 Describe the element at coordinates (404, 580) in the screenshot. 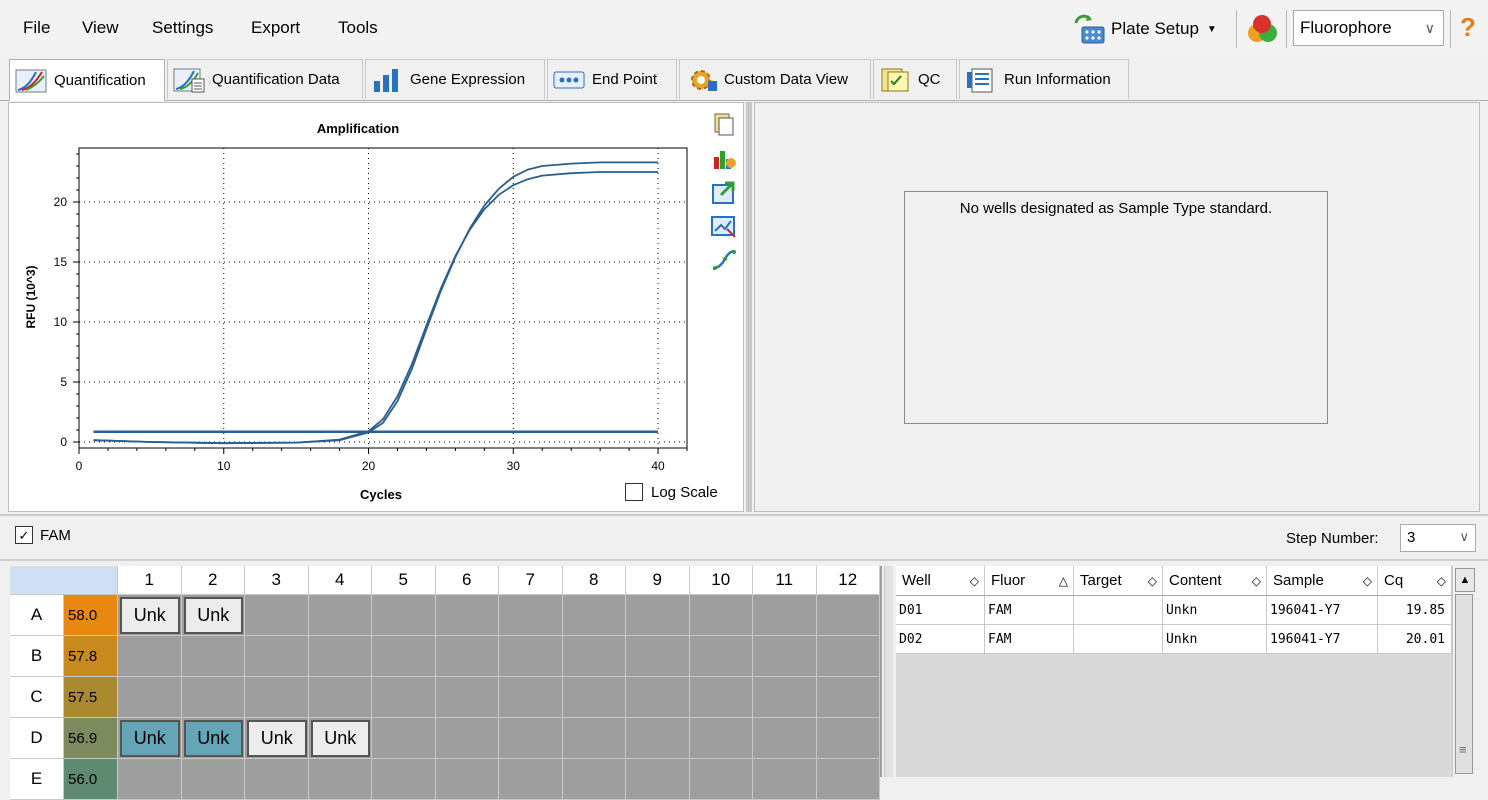

I see `plate-column-header: 5` at that location.